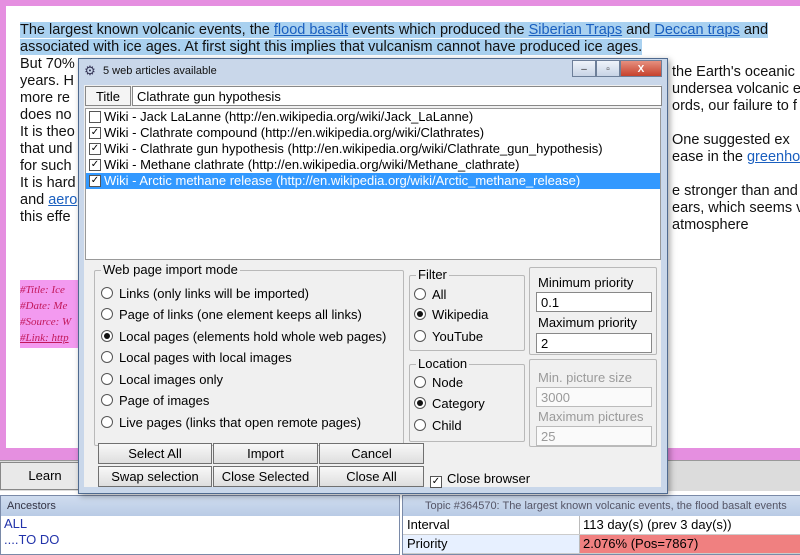 The image size is (800, 555). What do you see at coordinates (735, 191) in the screenshot?
I see `doc-text-run: e stronger than and` at bounding box center [735, 191].